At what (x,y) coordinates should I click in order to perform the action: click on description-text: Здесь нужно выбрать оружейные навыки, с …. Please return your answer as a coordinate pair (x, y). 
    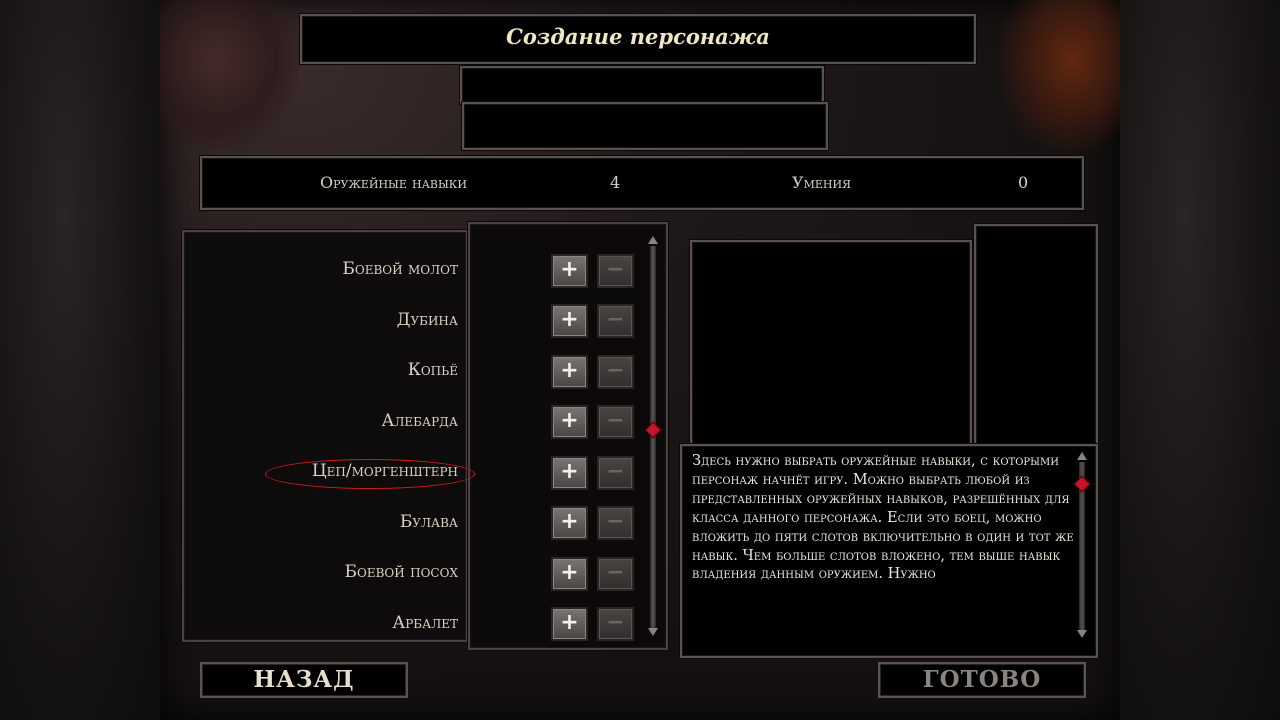
    Looking at the image, I should click on (883, 517).